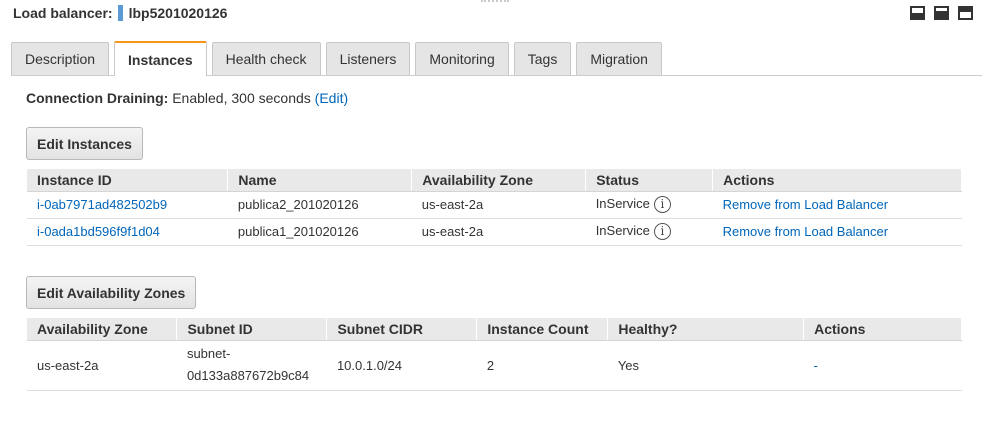  I want to click on column-header-healthy: Healthy?, so click(706, 329).